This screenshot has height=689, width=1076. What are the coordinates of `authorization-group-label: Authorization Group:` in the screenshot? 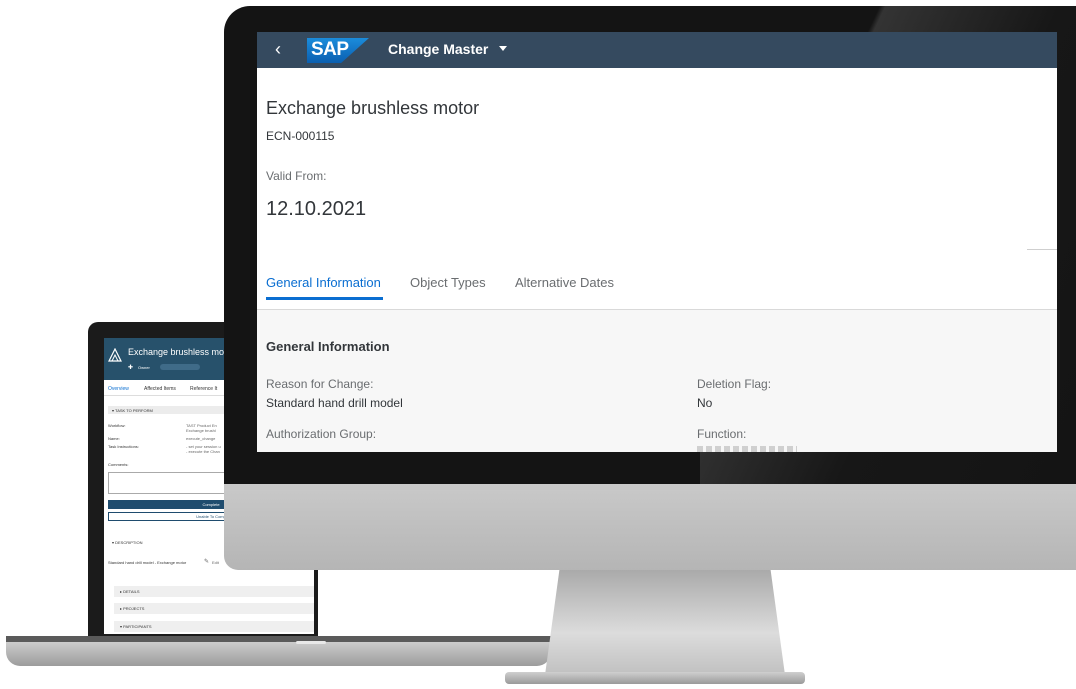 It's located at (321, 434).